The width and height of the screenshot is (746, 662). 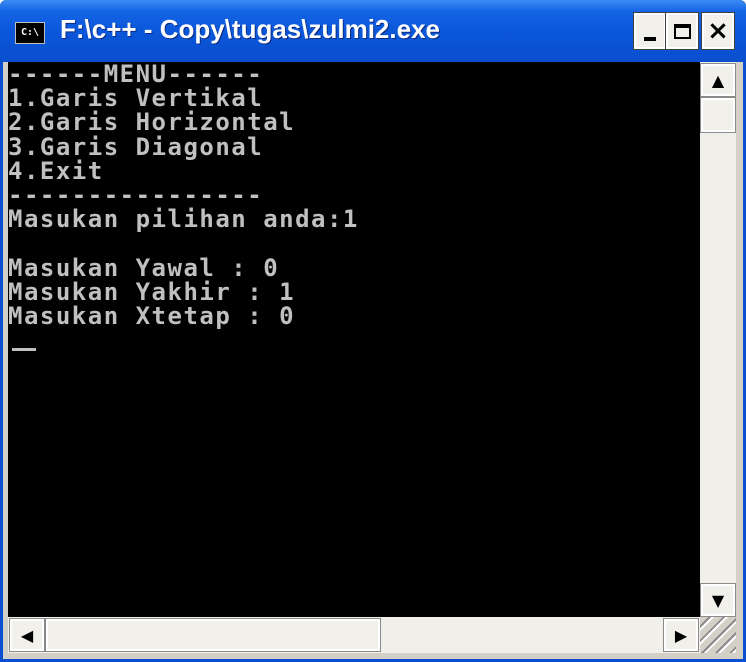 What do you see at coordinates (152, 316) in the screenshot?
I see `console-line: Masukan Xtetap : 0` at bounding box center [152, 316].